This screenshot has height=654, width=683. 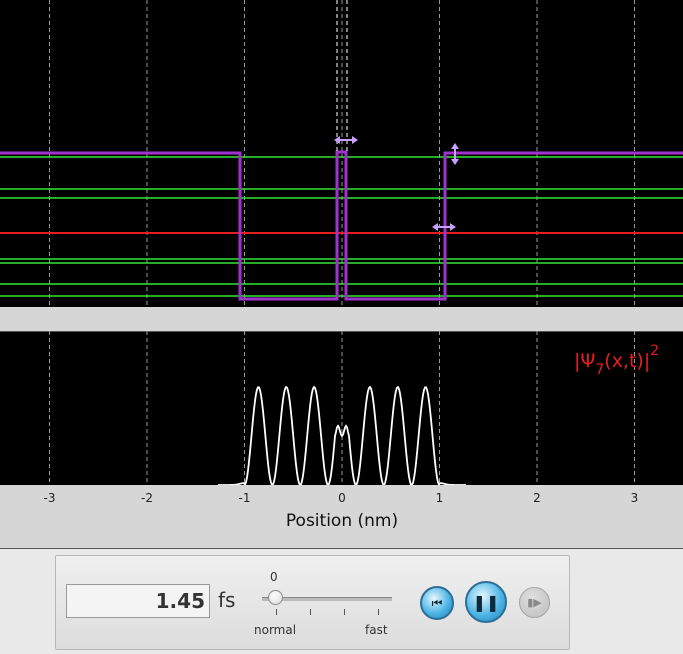 I want to click on x-axis-tick-label: -2, so click(x=147, y=498).